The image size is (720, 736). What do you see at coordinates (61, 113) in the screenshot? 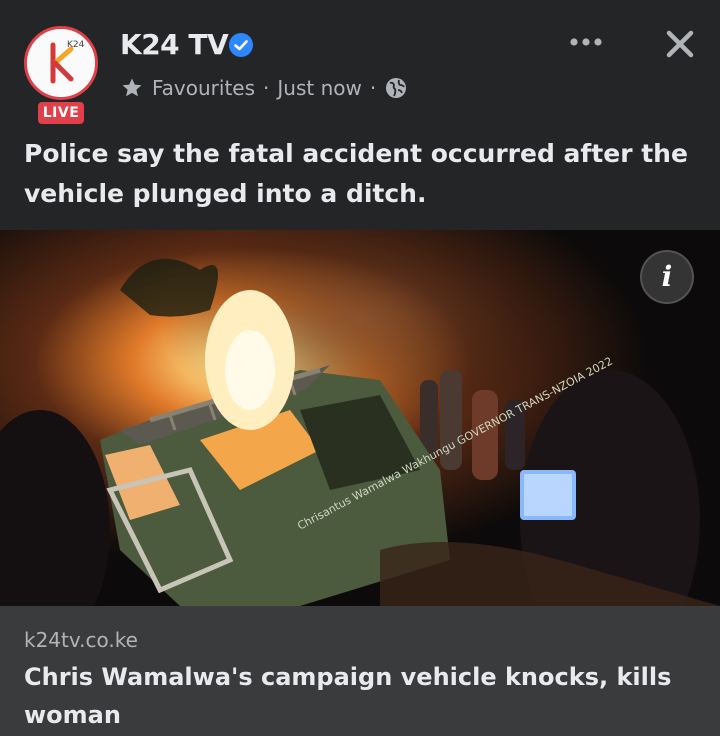
I see `live-badge: LIVE` at bounding box center [61, 113].